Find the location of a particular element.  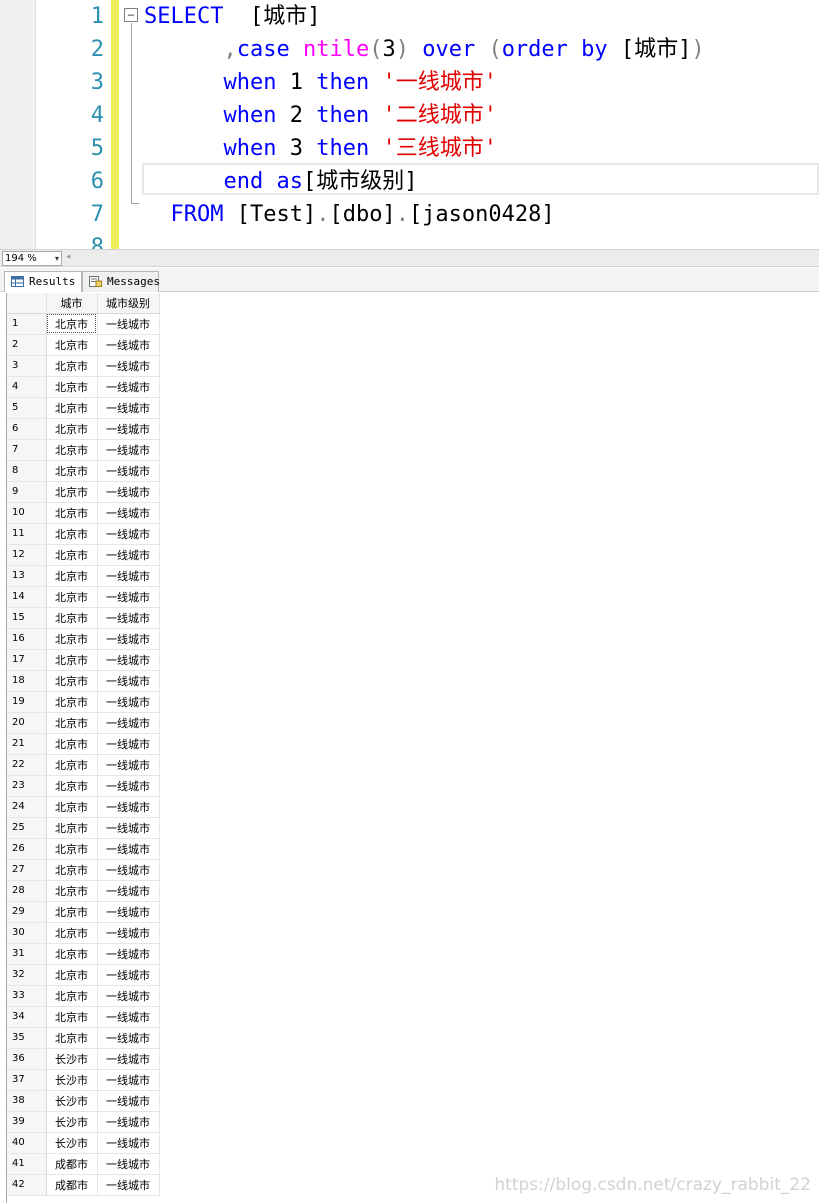

row-number-cell: 10 is located at coordinates (27, 513).